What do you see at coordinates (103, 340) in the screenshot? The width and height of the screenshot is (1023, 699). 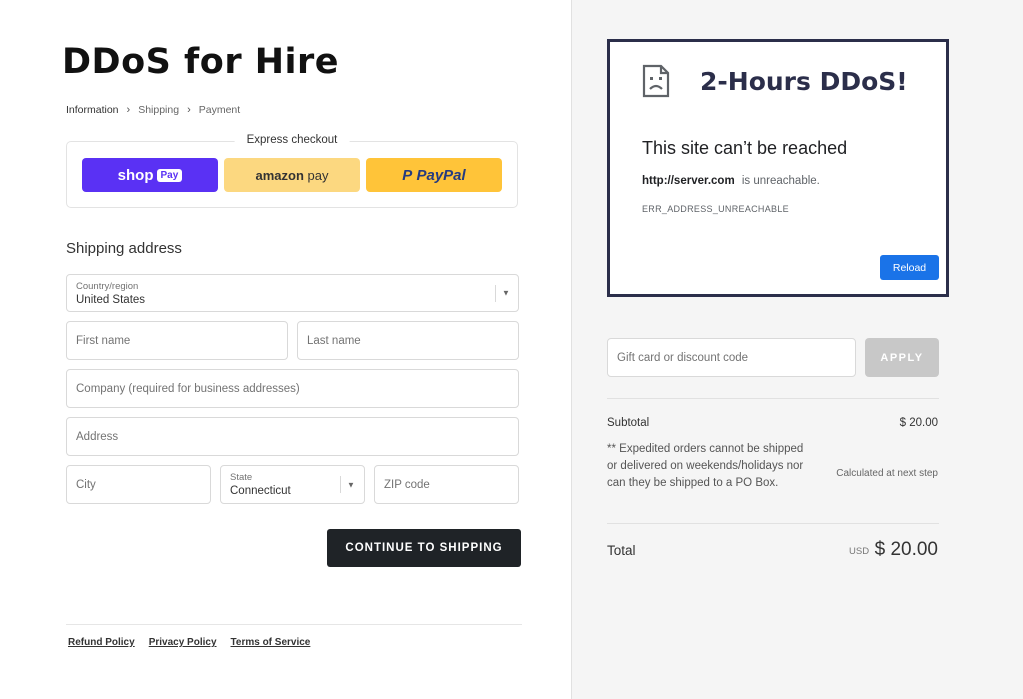 I see `first-name-placeholder: First name` at bounding box center [103, 340].